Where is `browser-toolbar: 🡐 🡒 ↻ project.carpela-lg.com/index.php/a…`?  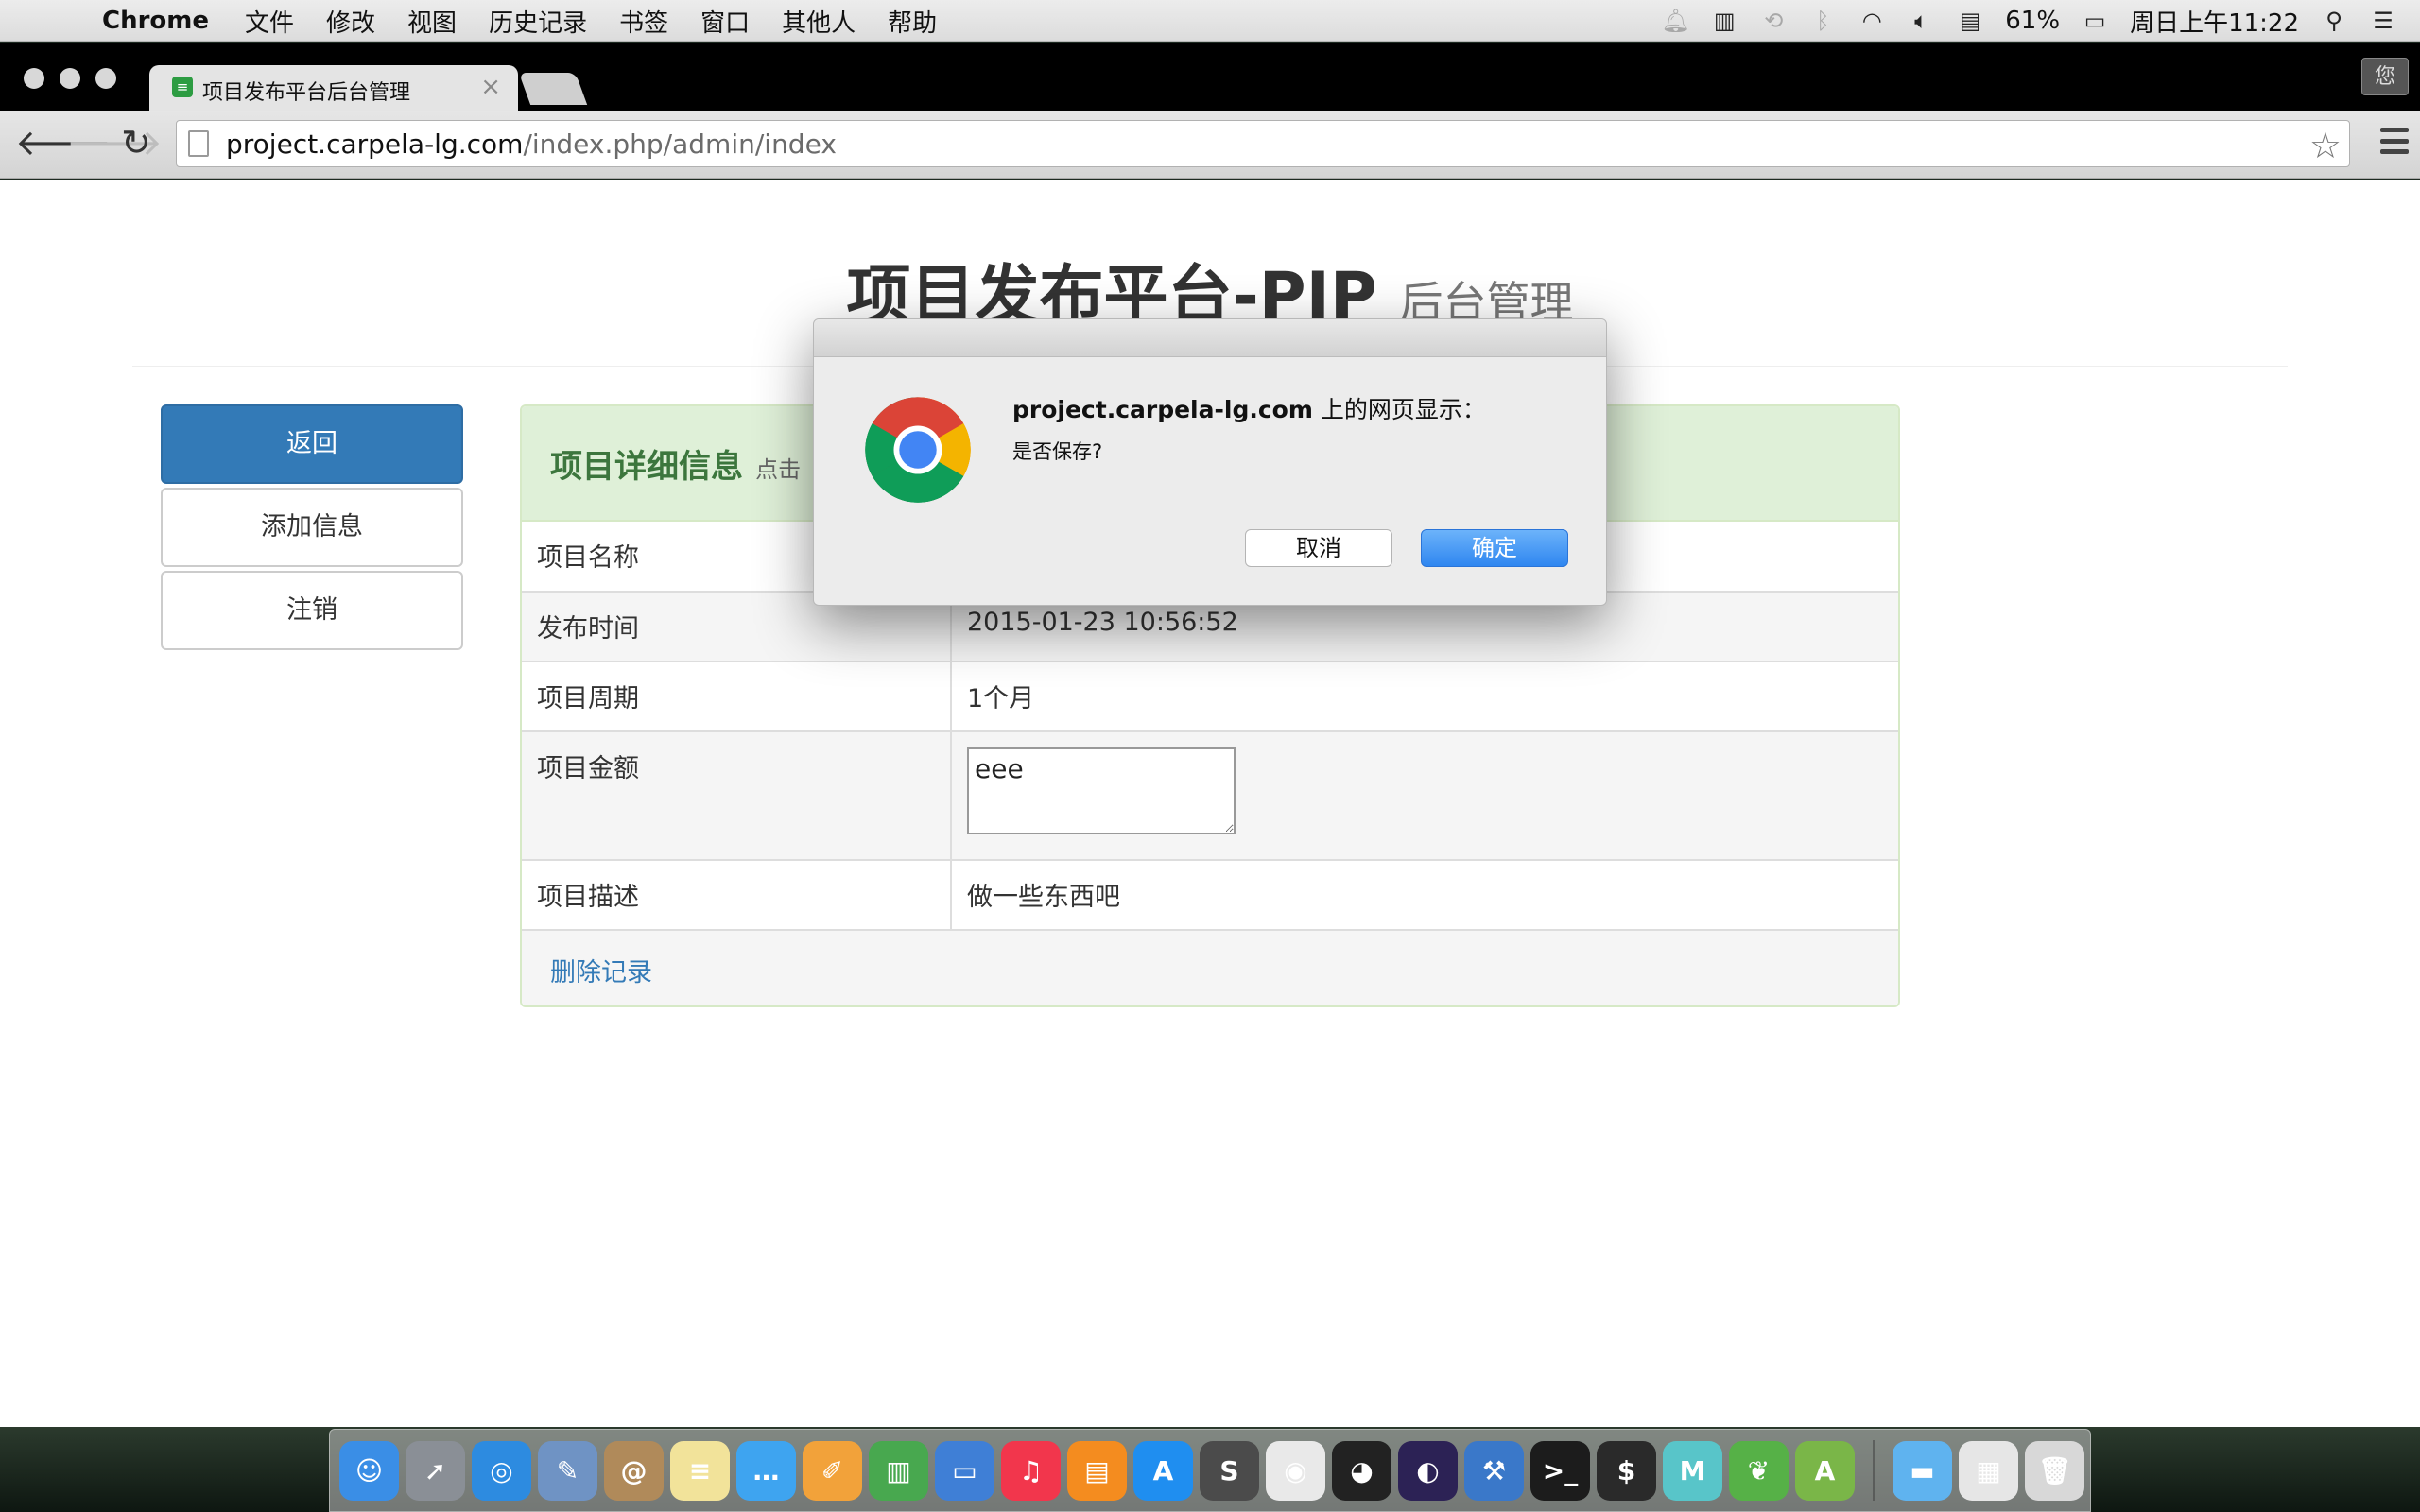 browser-toolbar: 🡐 🡒 ↻ project.carpela-lg.com/index.php/a… is located at coordinates (1210, 145).